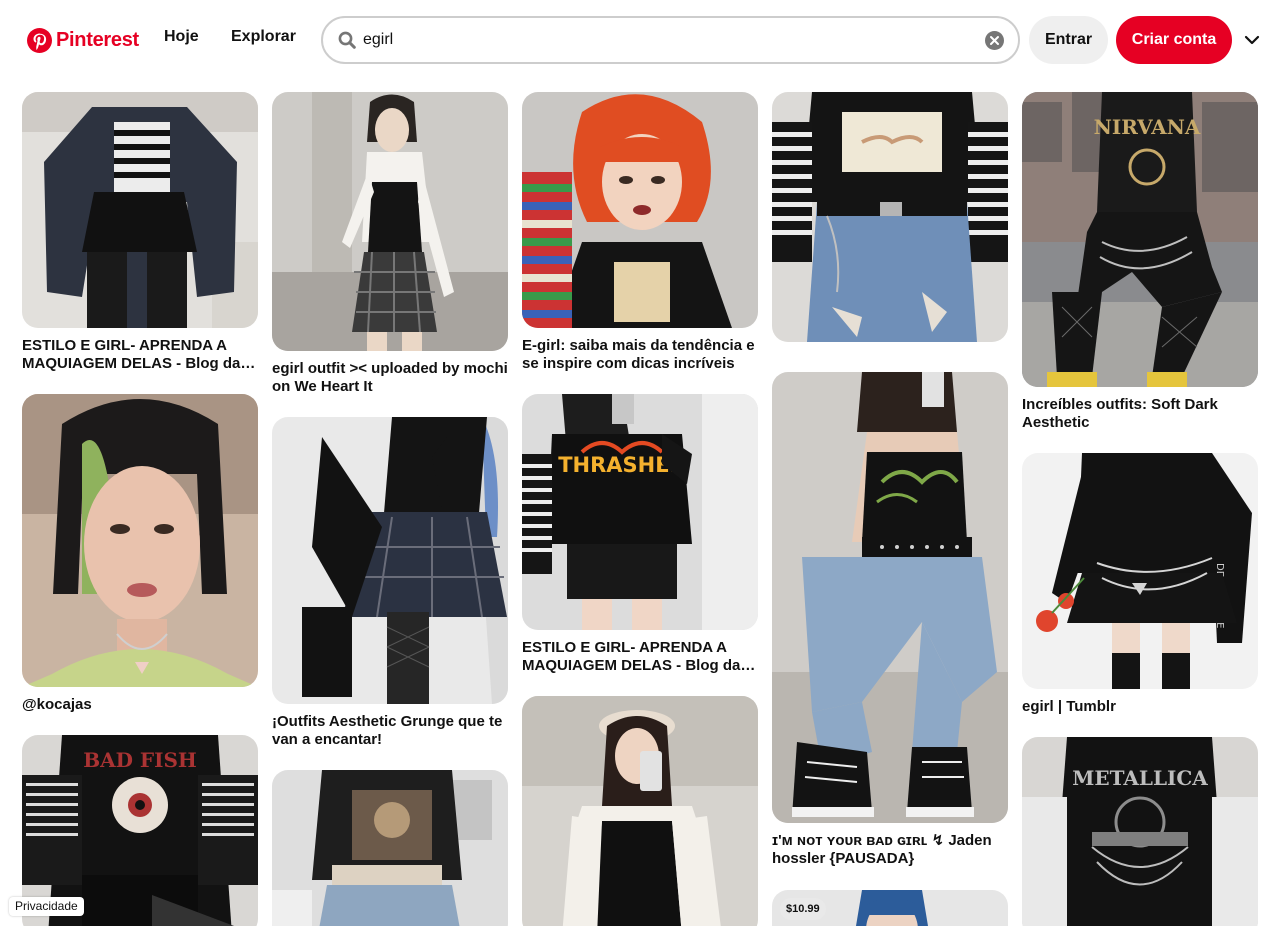 The width and height of the screenshot is (1280, 926). What do you see at coordinates (994, 40) in the screenshot?
I see `clear-icon` at bounding box center [994, 40].